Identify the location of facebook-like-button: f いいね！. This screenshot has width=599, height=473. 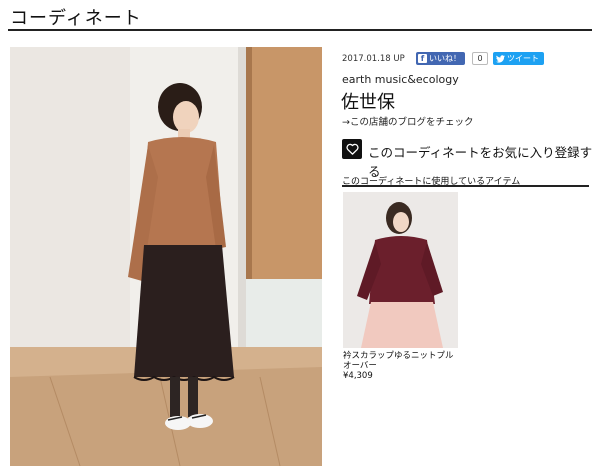
(440, 58).